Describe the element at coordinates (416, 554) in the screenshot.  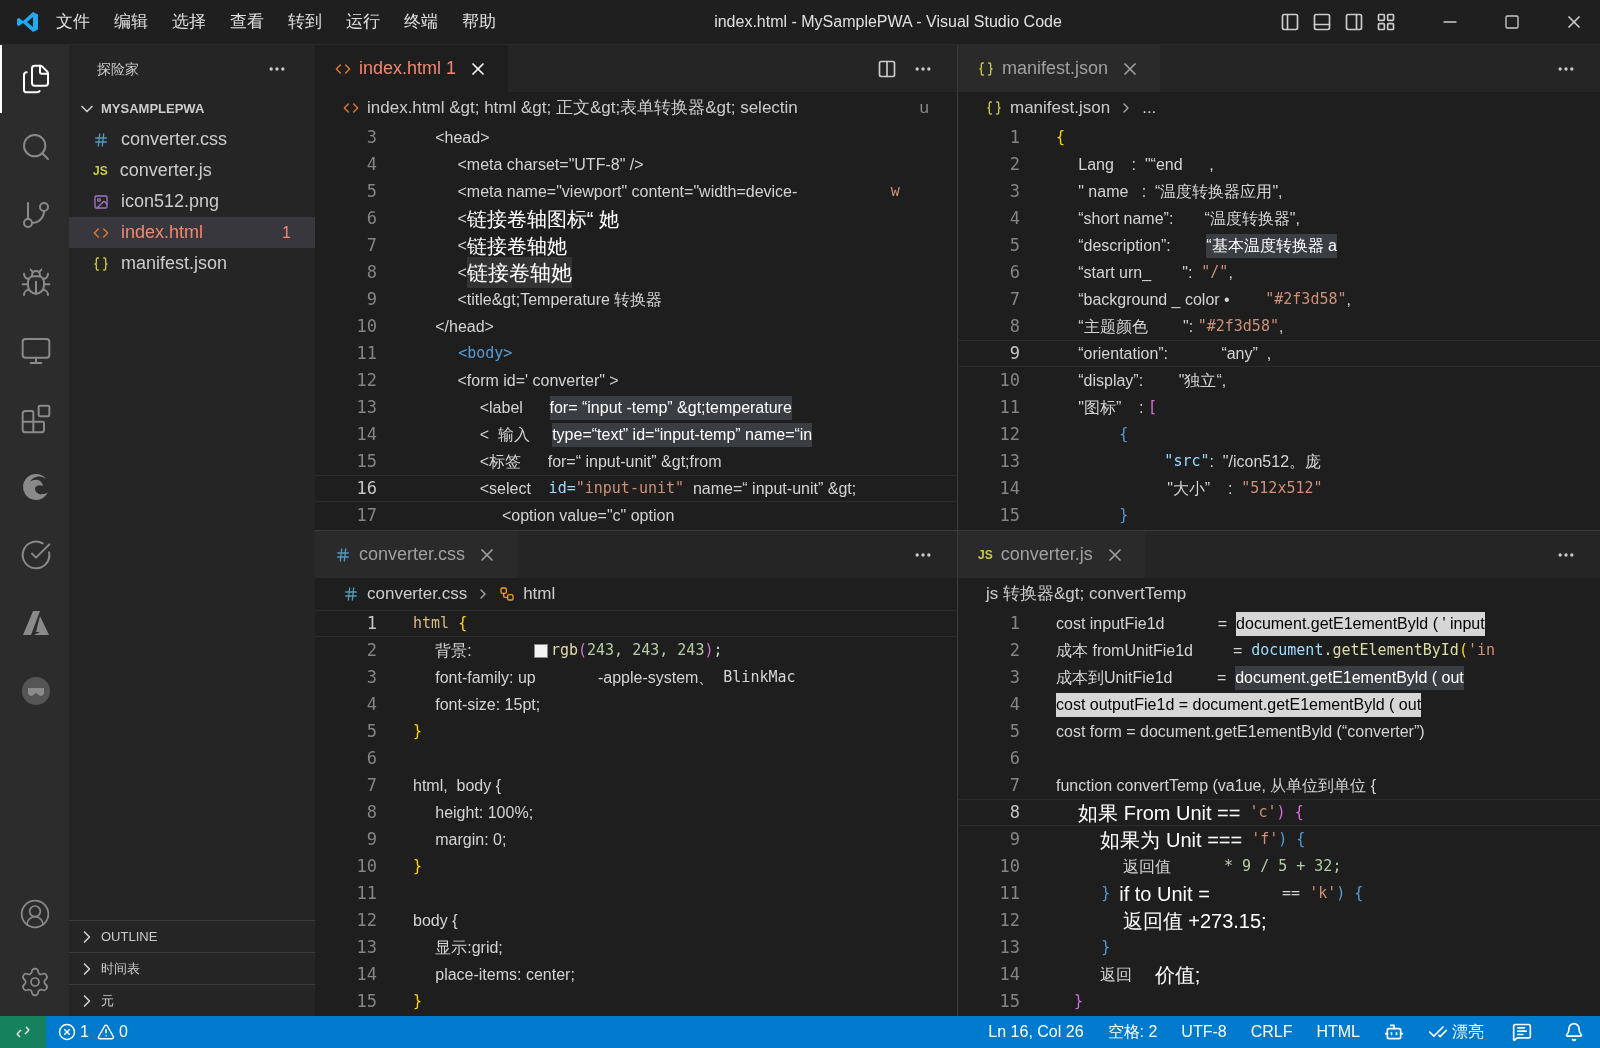
I see `editor-tab: converter.css` at that location.